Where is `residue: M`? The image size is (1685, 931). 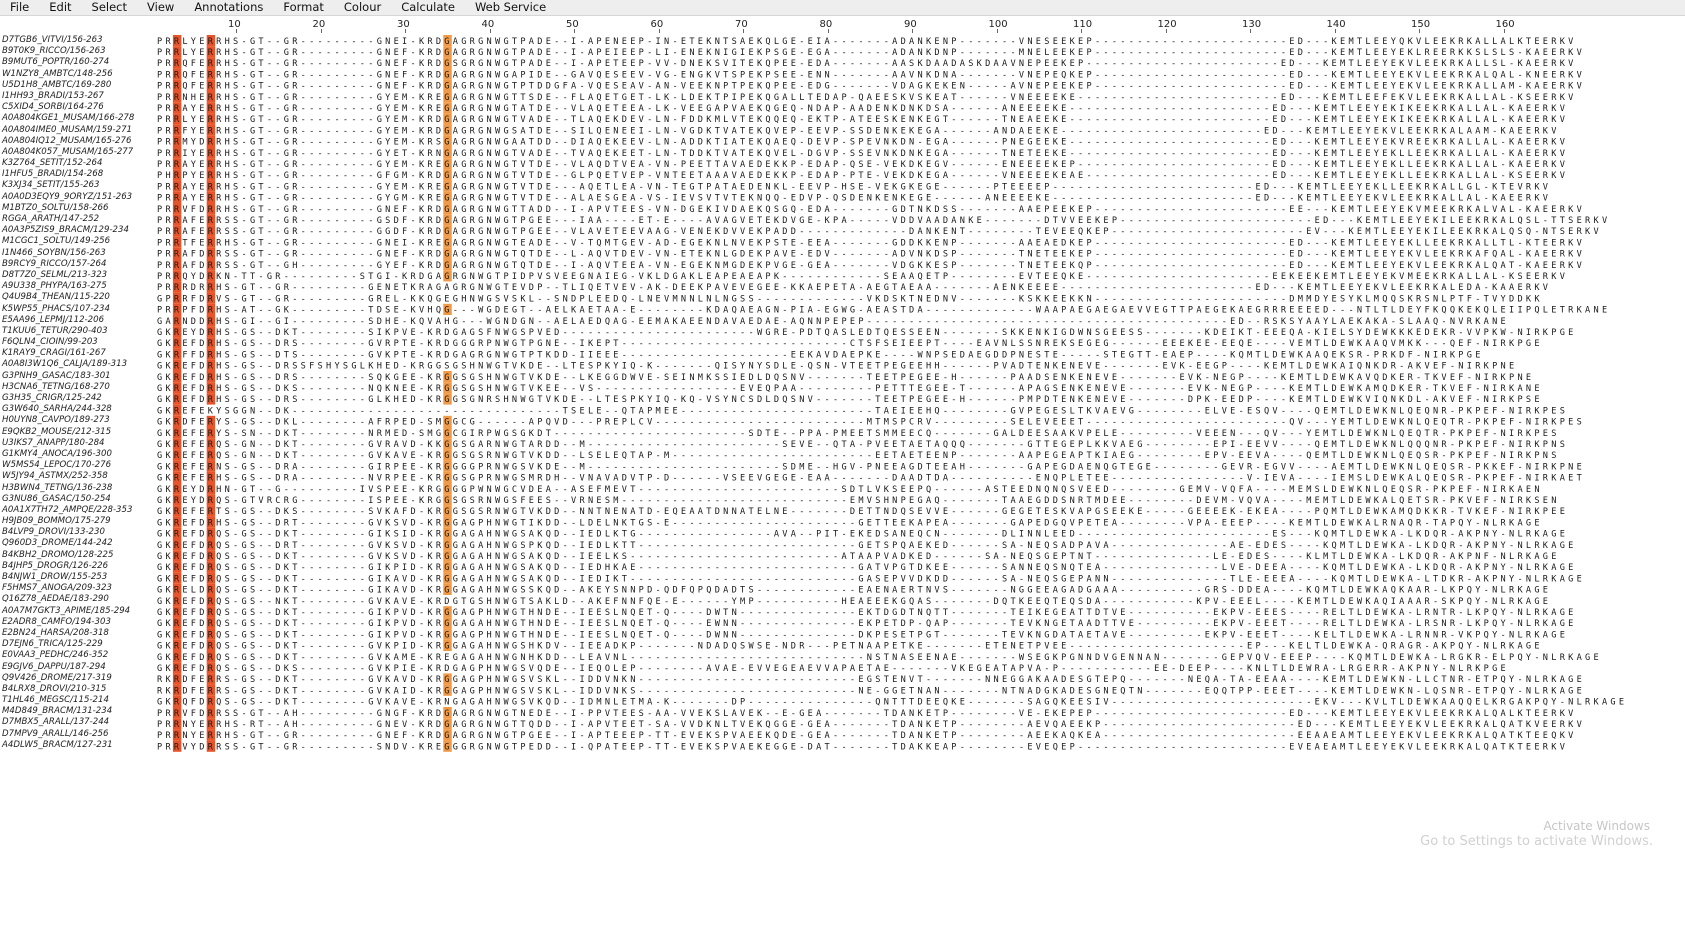
residue: M is located at coordinates (404, 187).